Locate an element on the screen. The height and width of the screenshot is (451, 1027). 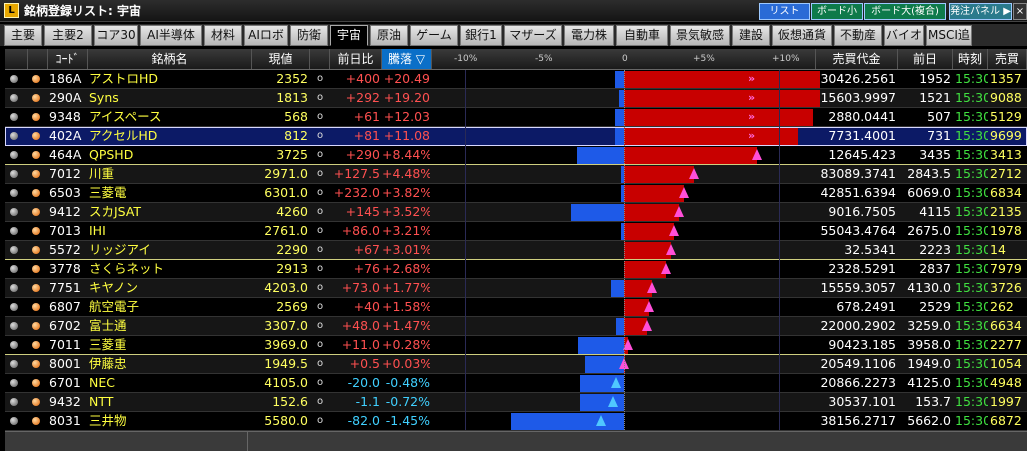
cell-name: アイスペース is located at coordinates (169, 117).